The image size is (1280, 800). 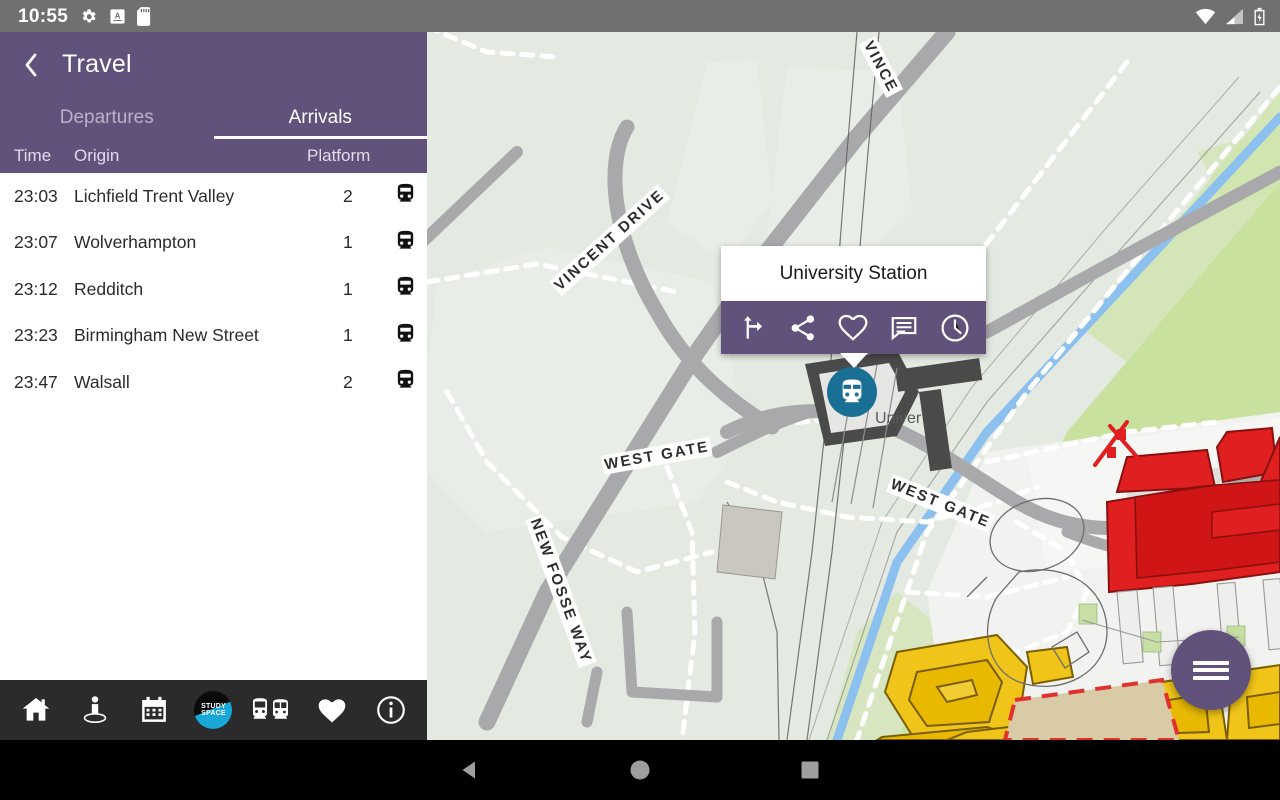 I want to click on logo-text-line-1: STUDY, so click(x=213, y=706).